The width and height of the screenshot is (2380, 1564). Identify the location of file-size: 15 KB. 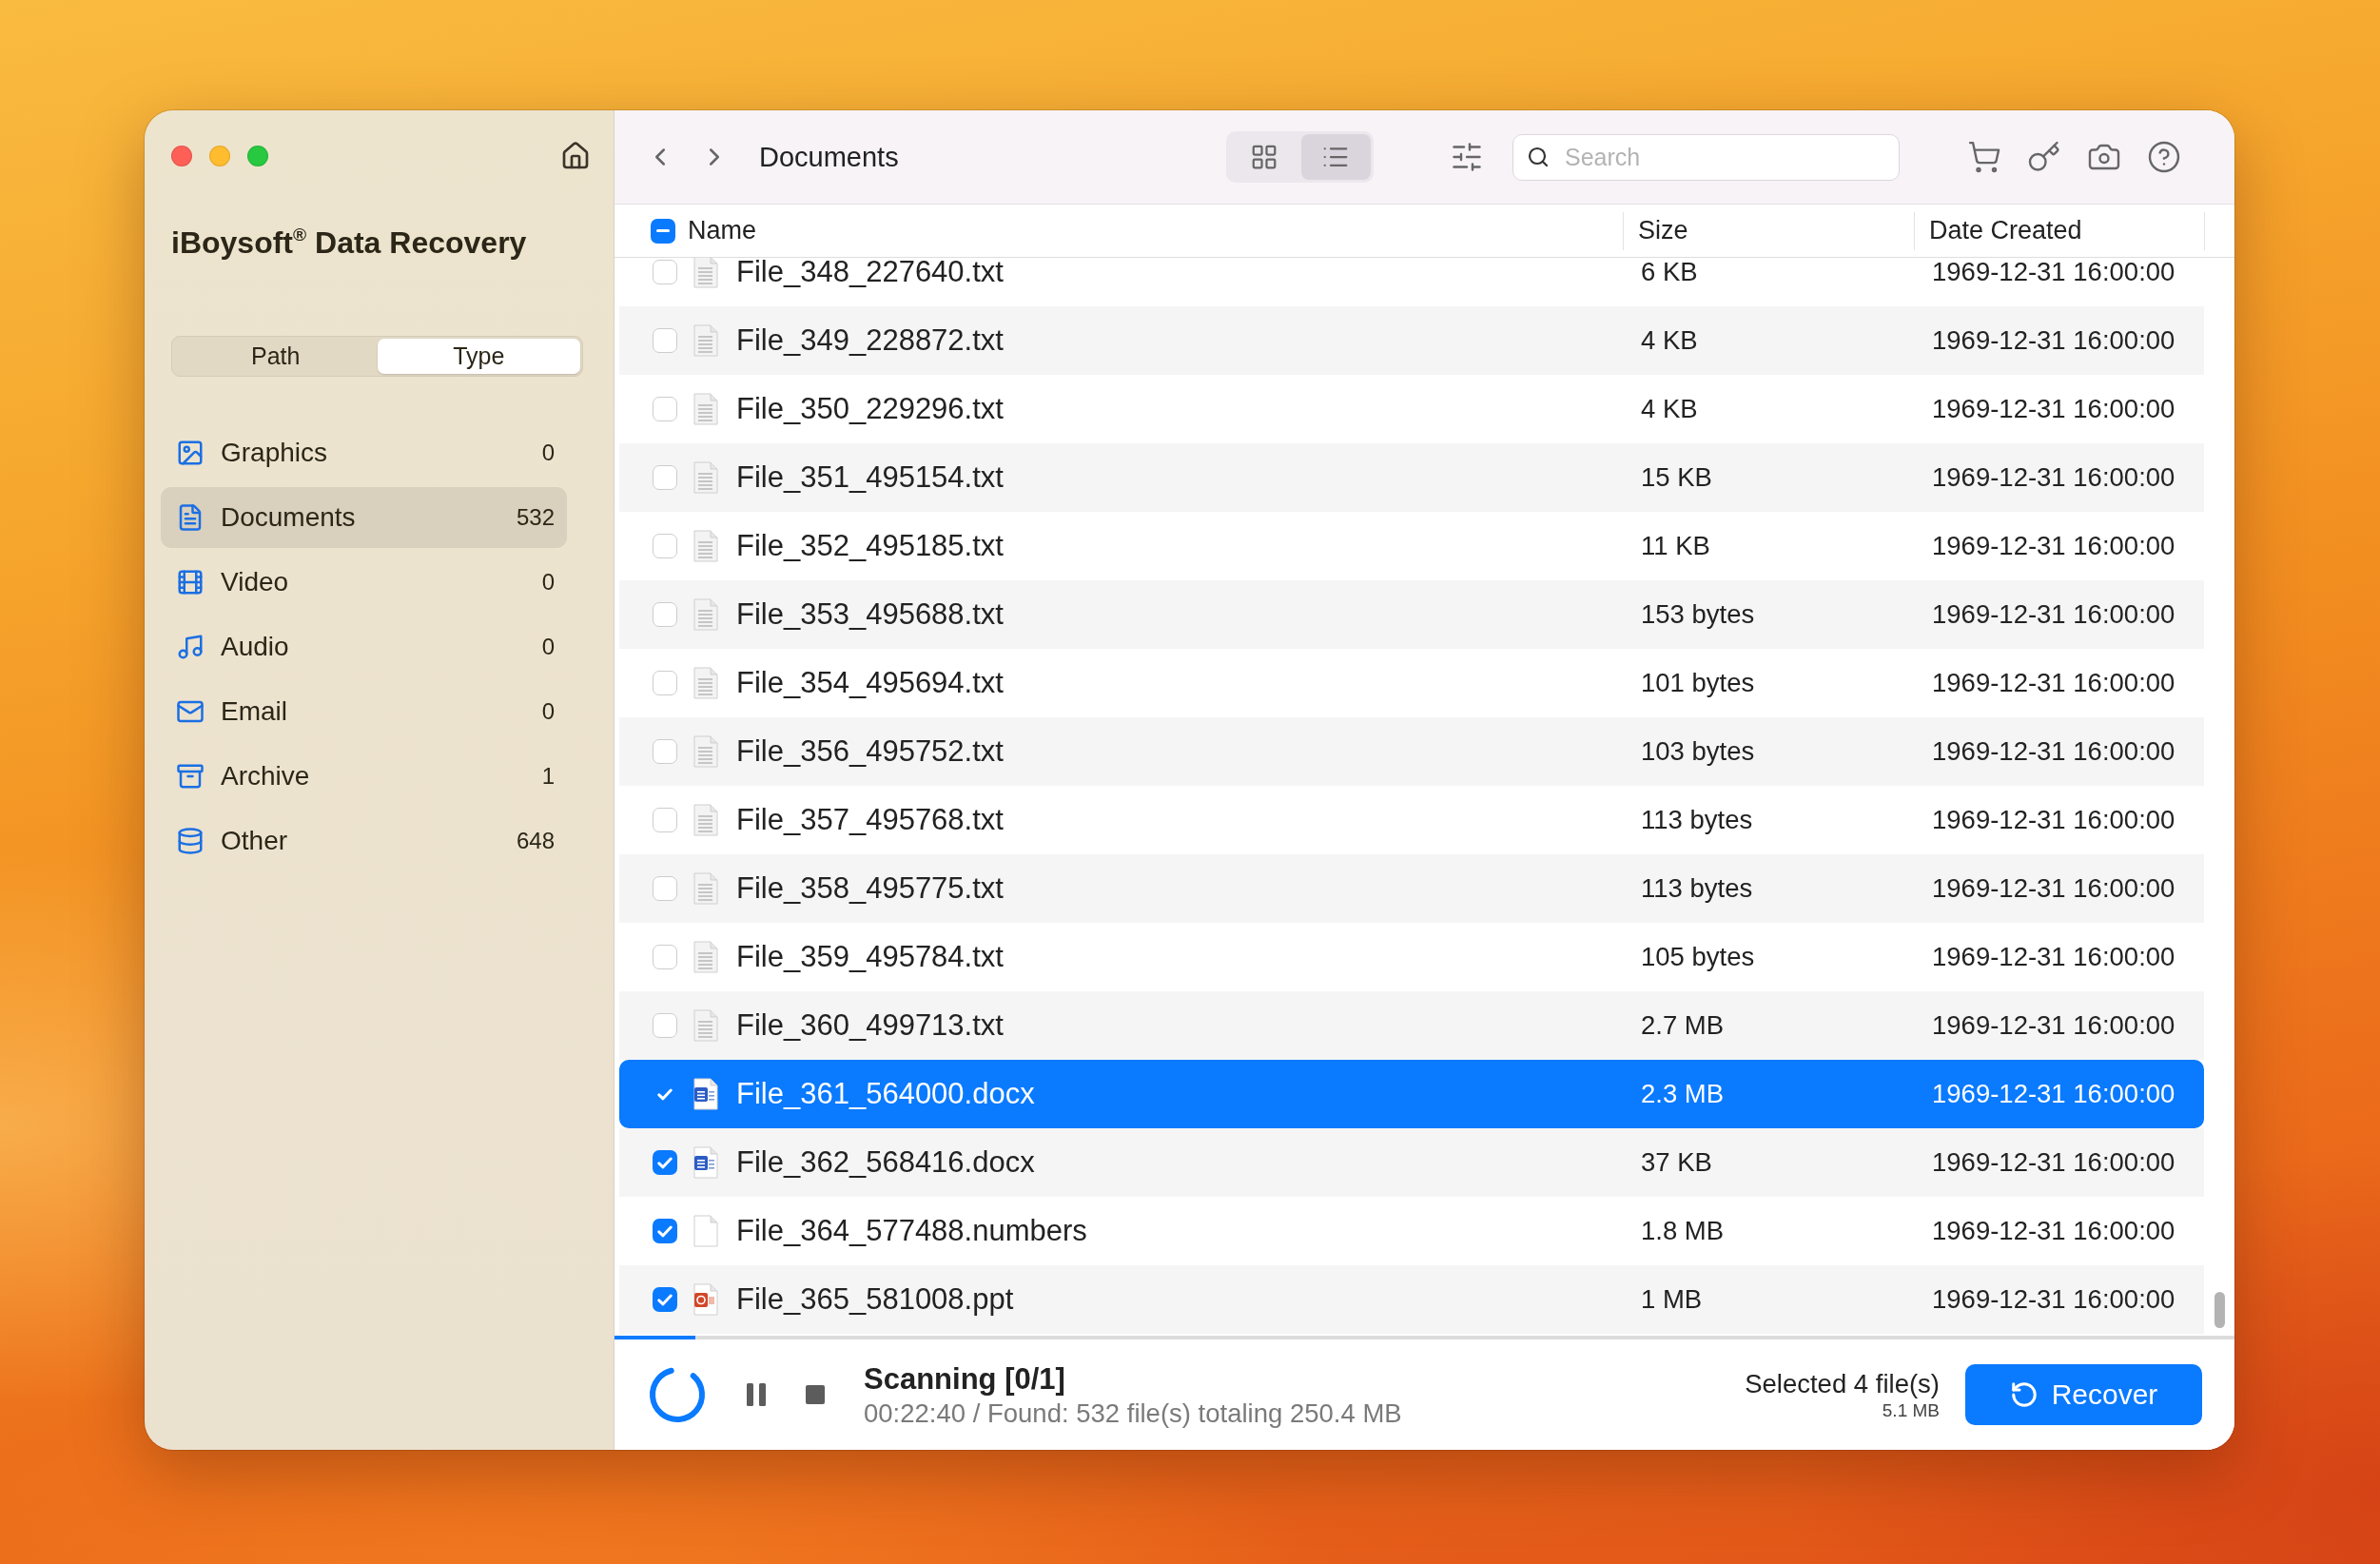
(1676, 477).